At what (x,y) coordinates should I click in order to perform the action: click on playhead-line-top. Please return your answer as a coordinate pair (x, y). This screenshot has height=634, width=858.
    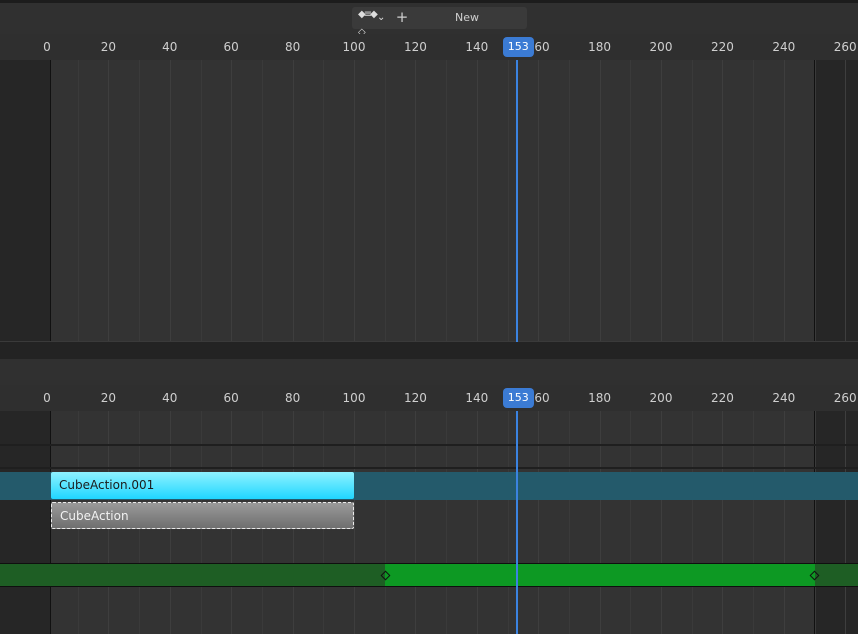
    Looking at the image, I should click on (517, 201).